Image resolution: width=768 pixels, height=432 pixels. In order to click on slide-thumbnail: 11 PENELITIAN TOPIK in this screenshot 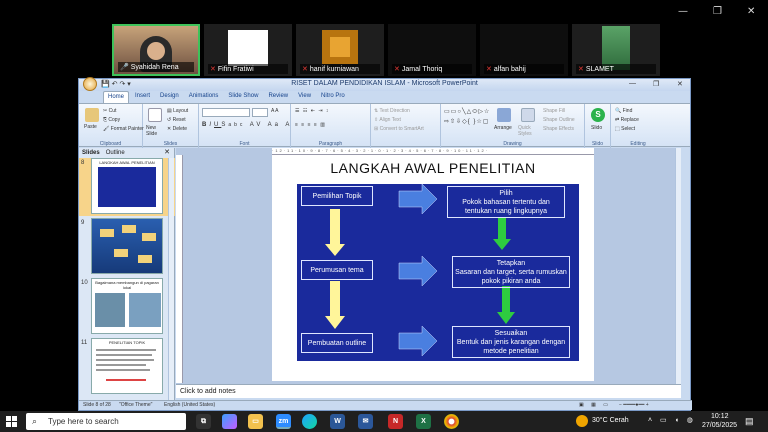, I will do `click(127, 367)`.